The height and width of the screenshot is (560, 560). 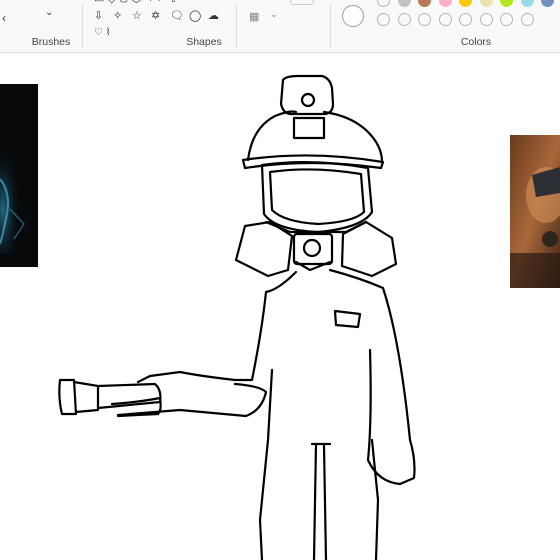 What do you see at coordinates (137, 16) in the screenshot?
I see `star-five-shape-icon: ☆` at bounding box center [137, 16].